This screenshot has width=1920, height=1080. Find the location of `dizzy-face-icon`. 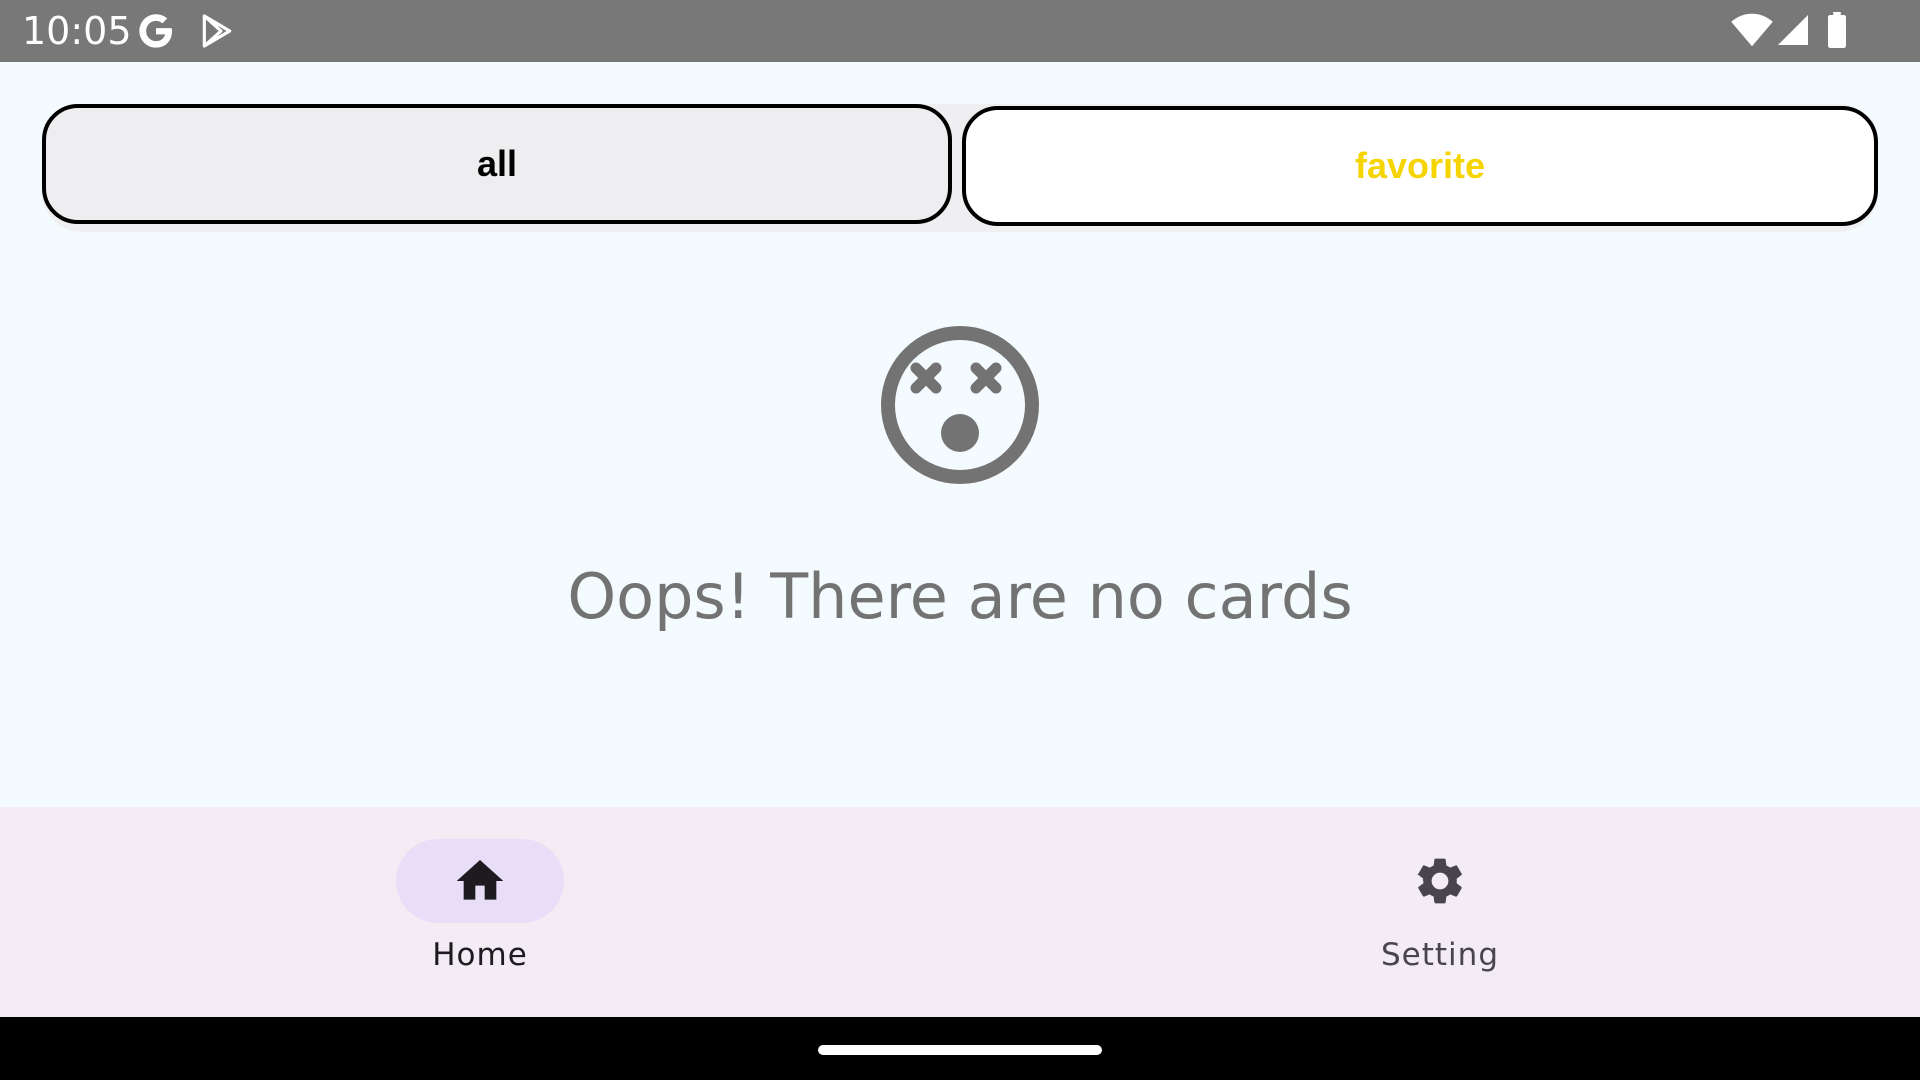

dizzy-face-icon is located at coordinates (960, 405).